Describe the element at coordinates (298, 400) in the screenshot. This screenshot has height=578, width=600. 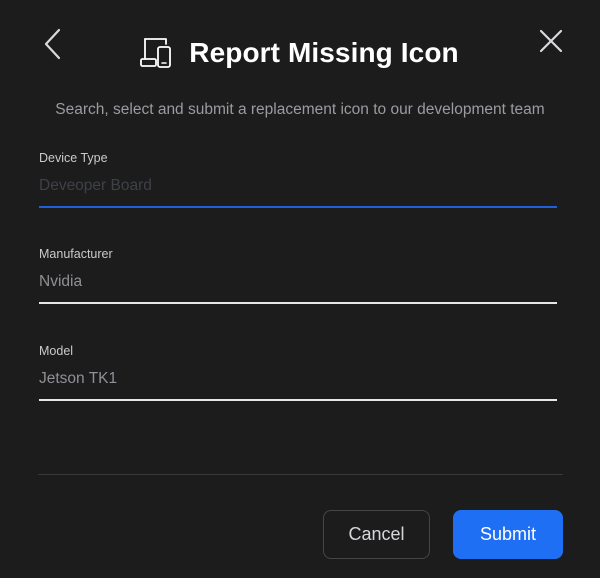
I see `model-underline` at that location.